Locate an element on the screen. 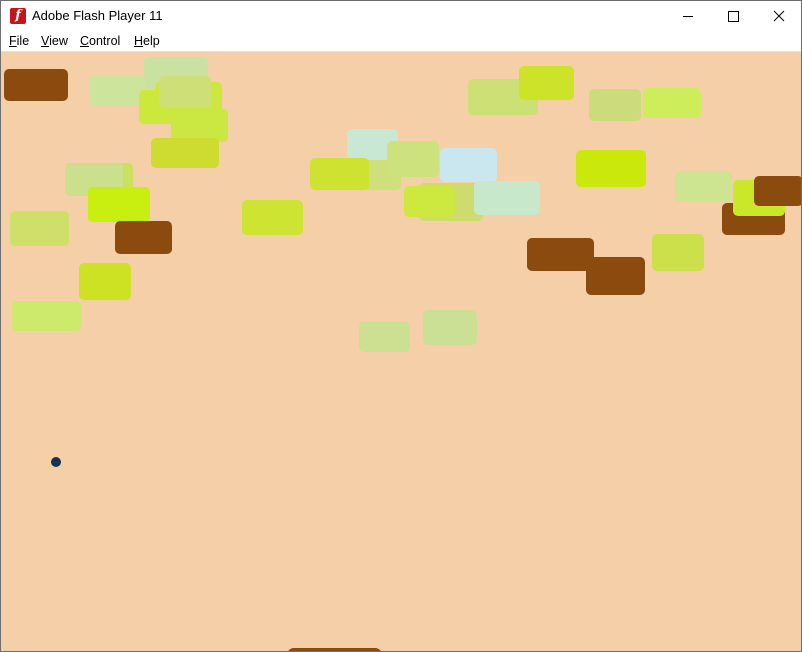  menu-help-accelerator: H is located at coordinates (139, 41).